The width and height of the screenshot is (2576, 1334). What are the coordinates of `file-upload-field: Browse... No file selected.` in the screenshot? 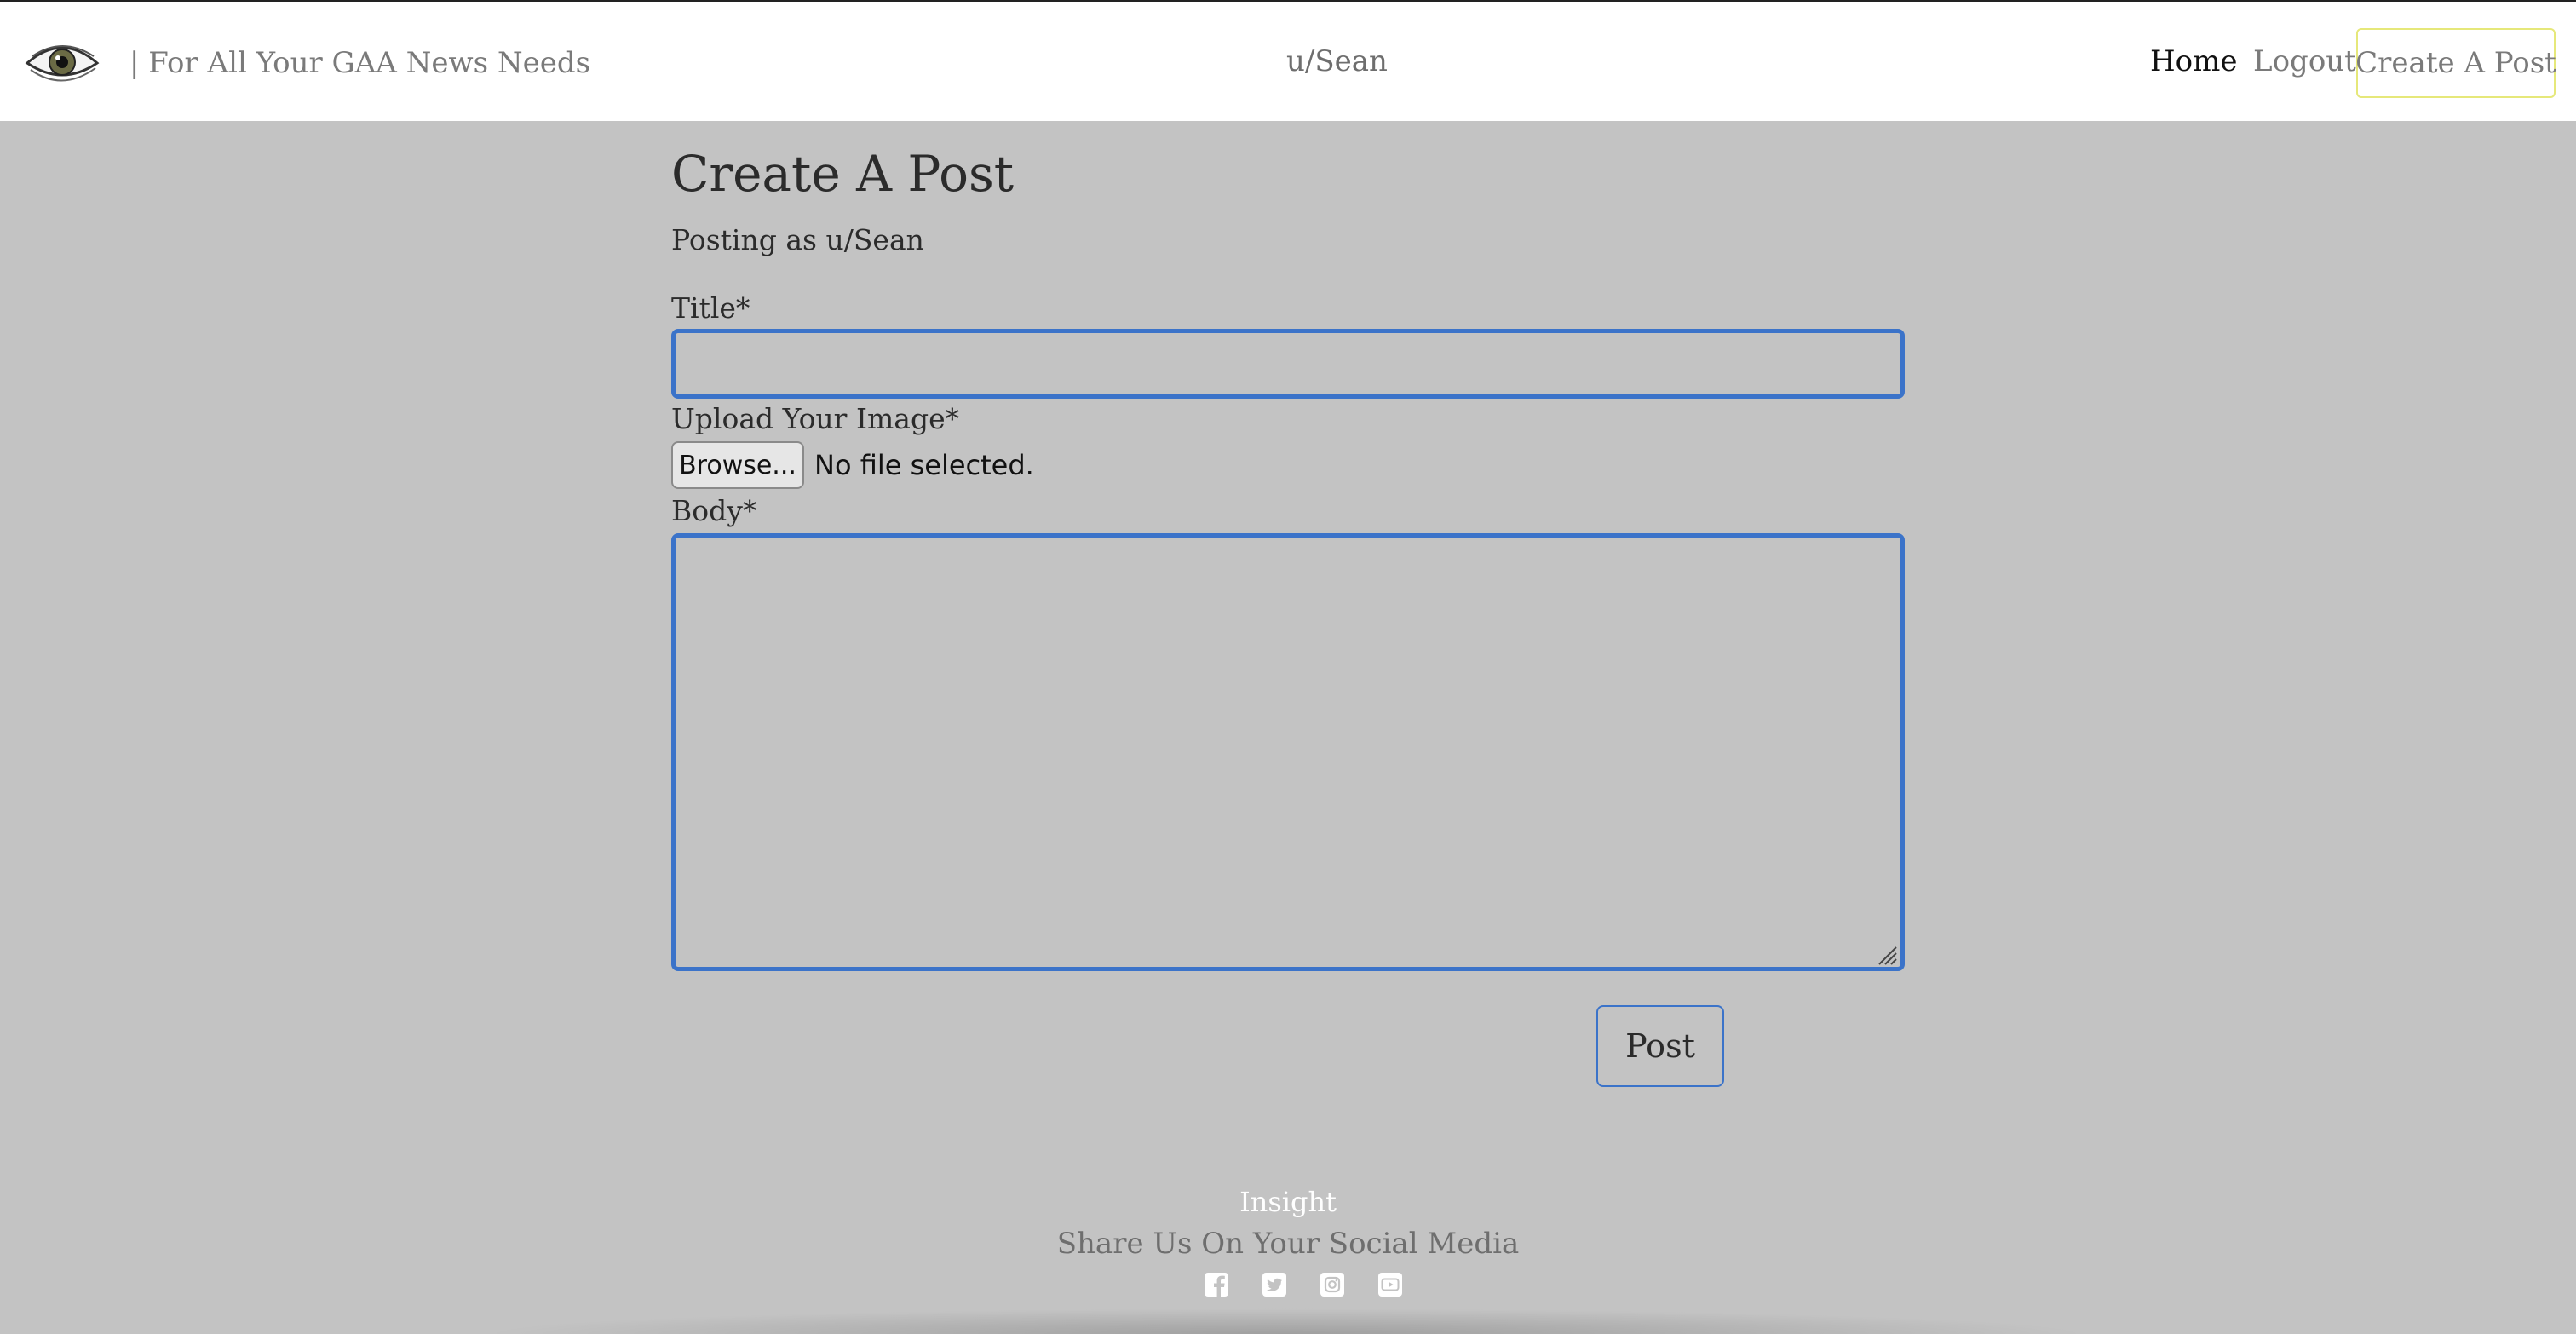 It's located at (853, 465).